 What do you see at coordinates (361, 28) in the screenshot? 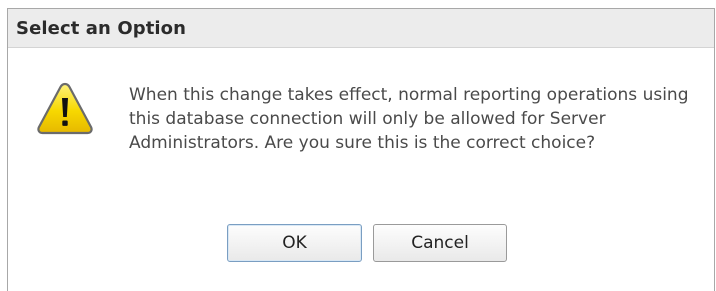
I see `dialog-title-bar: Select an Option` at bounding box center [361, 28].